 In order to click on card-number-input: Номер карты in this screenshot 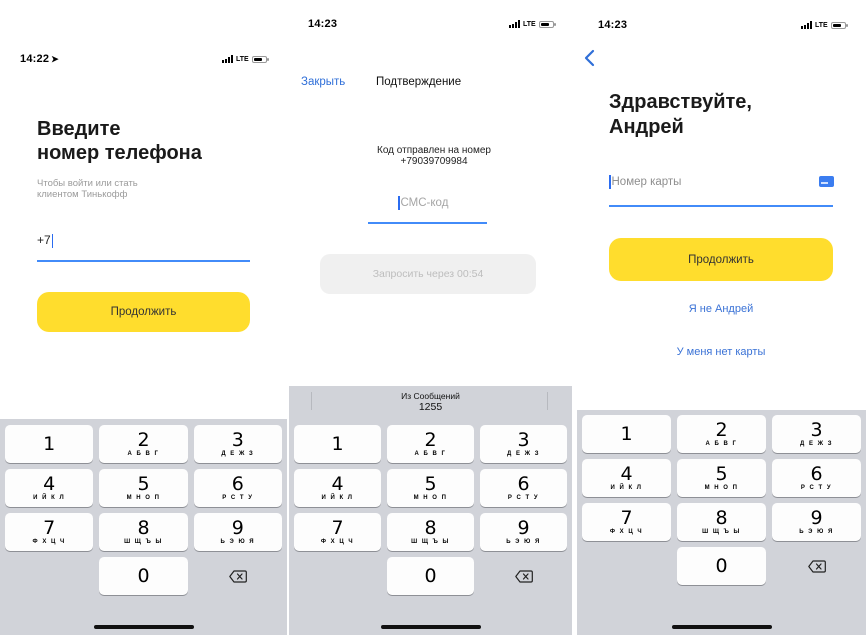, I will do `click(645, 182)`.